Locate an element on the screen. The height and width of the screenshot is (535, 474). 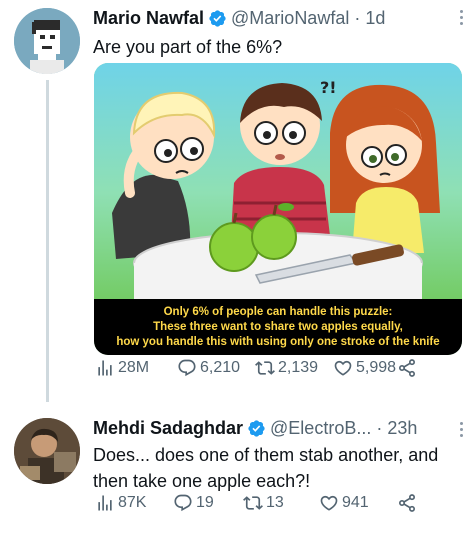
tweet-text: Are you part of the 6%? is located at coordinates (188, 47).